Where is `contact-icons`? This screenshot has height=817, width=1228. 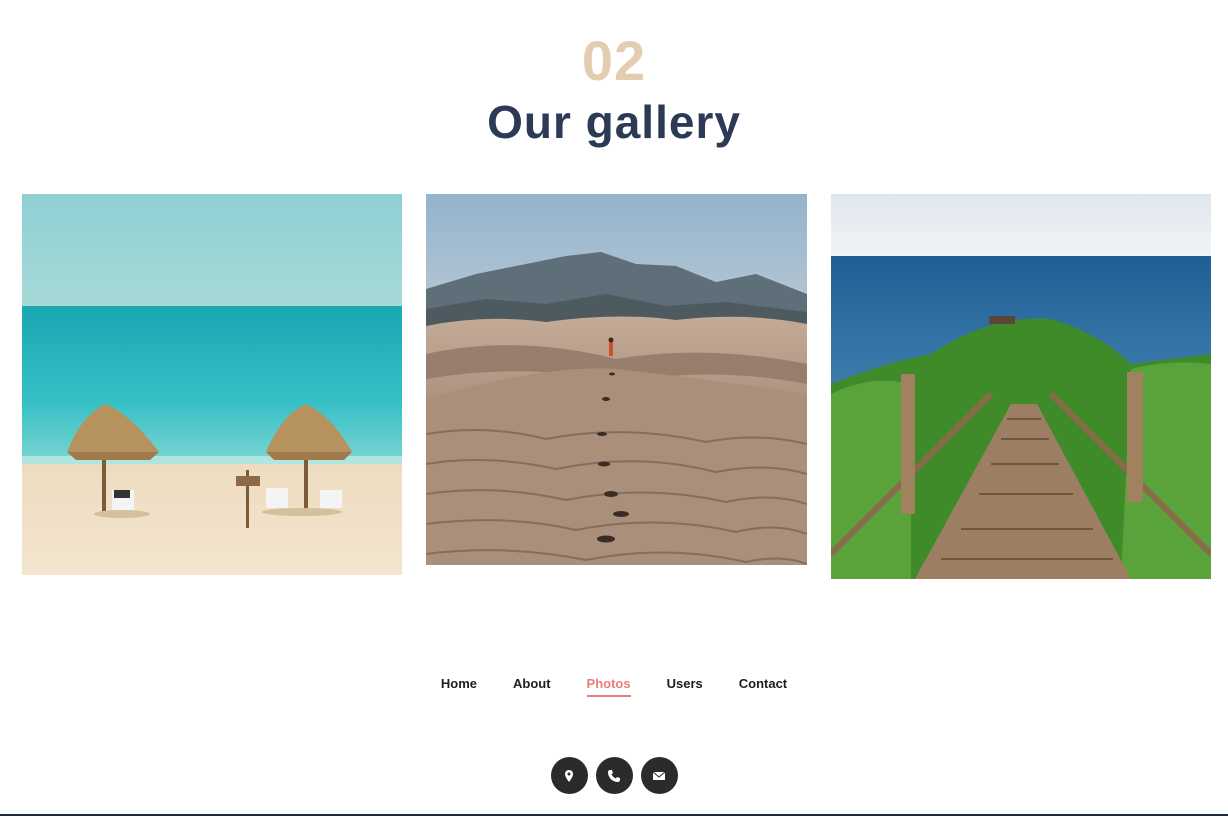
contact-icons is located at coordinates (614, 775).